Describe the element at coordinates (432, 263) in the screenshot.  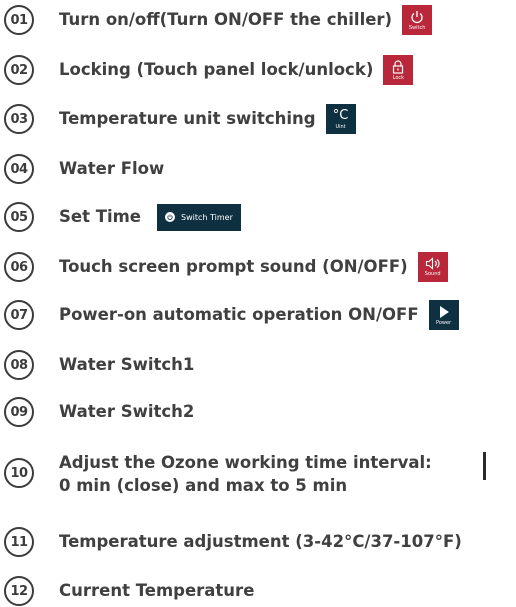
I see `sound-icon` at that location.